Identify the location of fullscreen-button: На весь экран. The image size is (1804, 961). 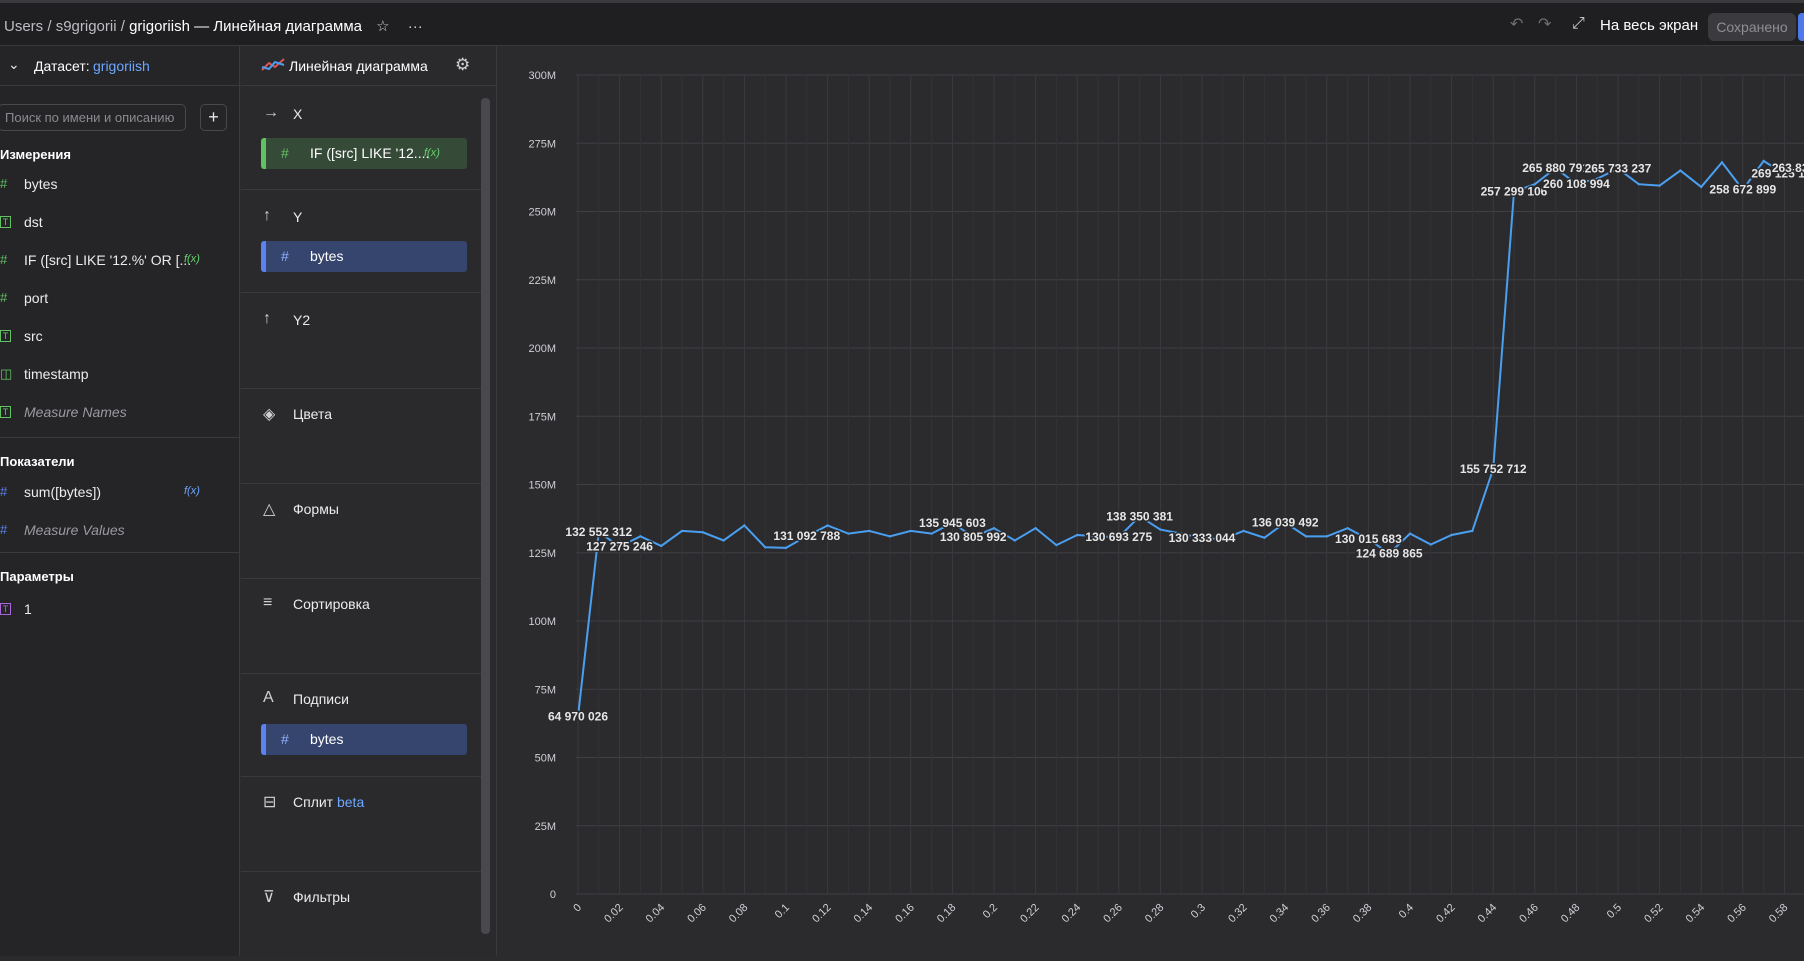
(1649, 25).